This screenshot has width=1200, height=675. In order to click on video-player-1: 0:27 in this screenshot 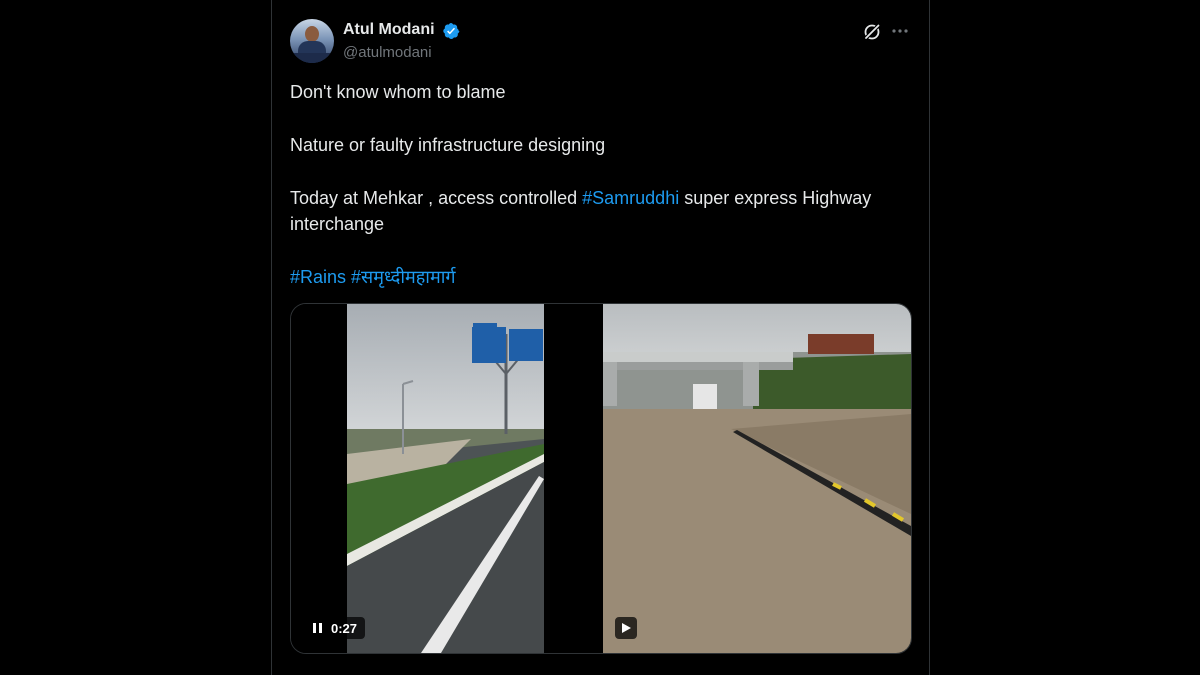, I will do `click(446, 478)`.